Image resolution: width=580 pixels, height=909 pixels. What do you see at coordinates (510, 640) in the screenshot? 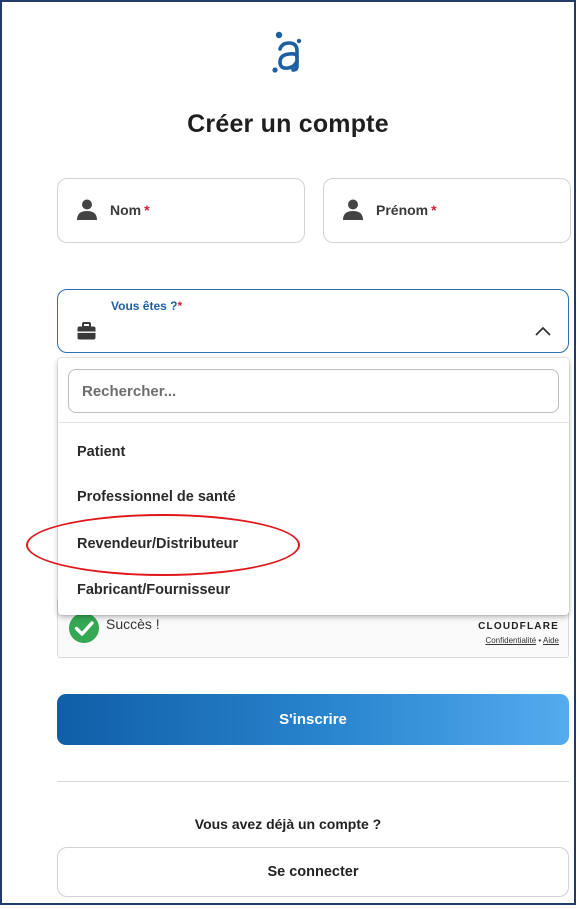
I see `privacy-link: Confidentialité` at bounding box center [510, 640].